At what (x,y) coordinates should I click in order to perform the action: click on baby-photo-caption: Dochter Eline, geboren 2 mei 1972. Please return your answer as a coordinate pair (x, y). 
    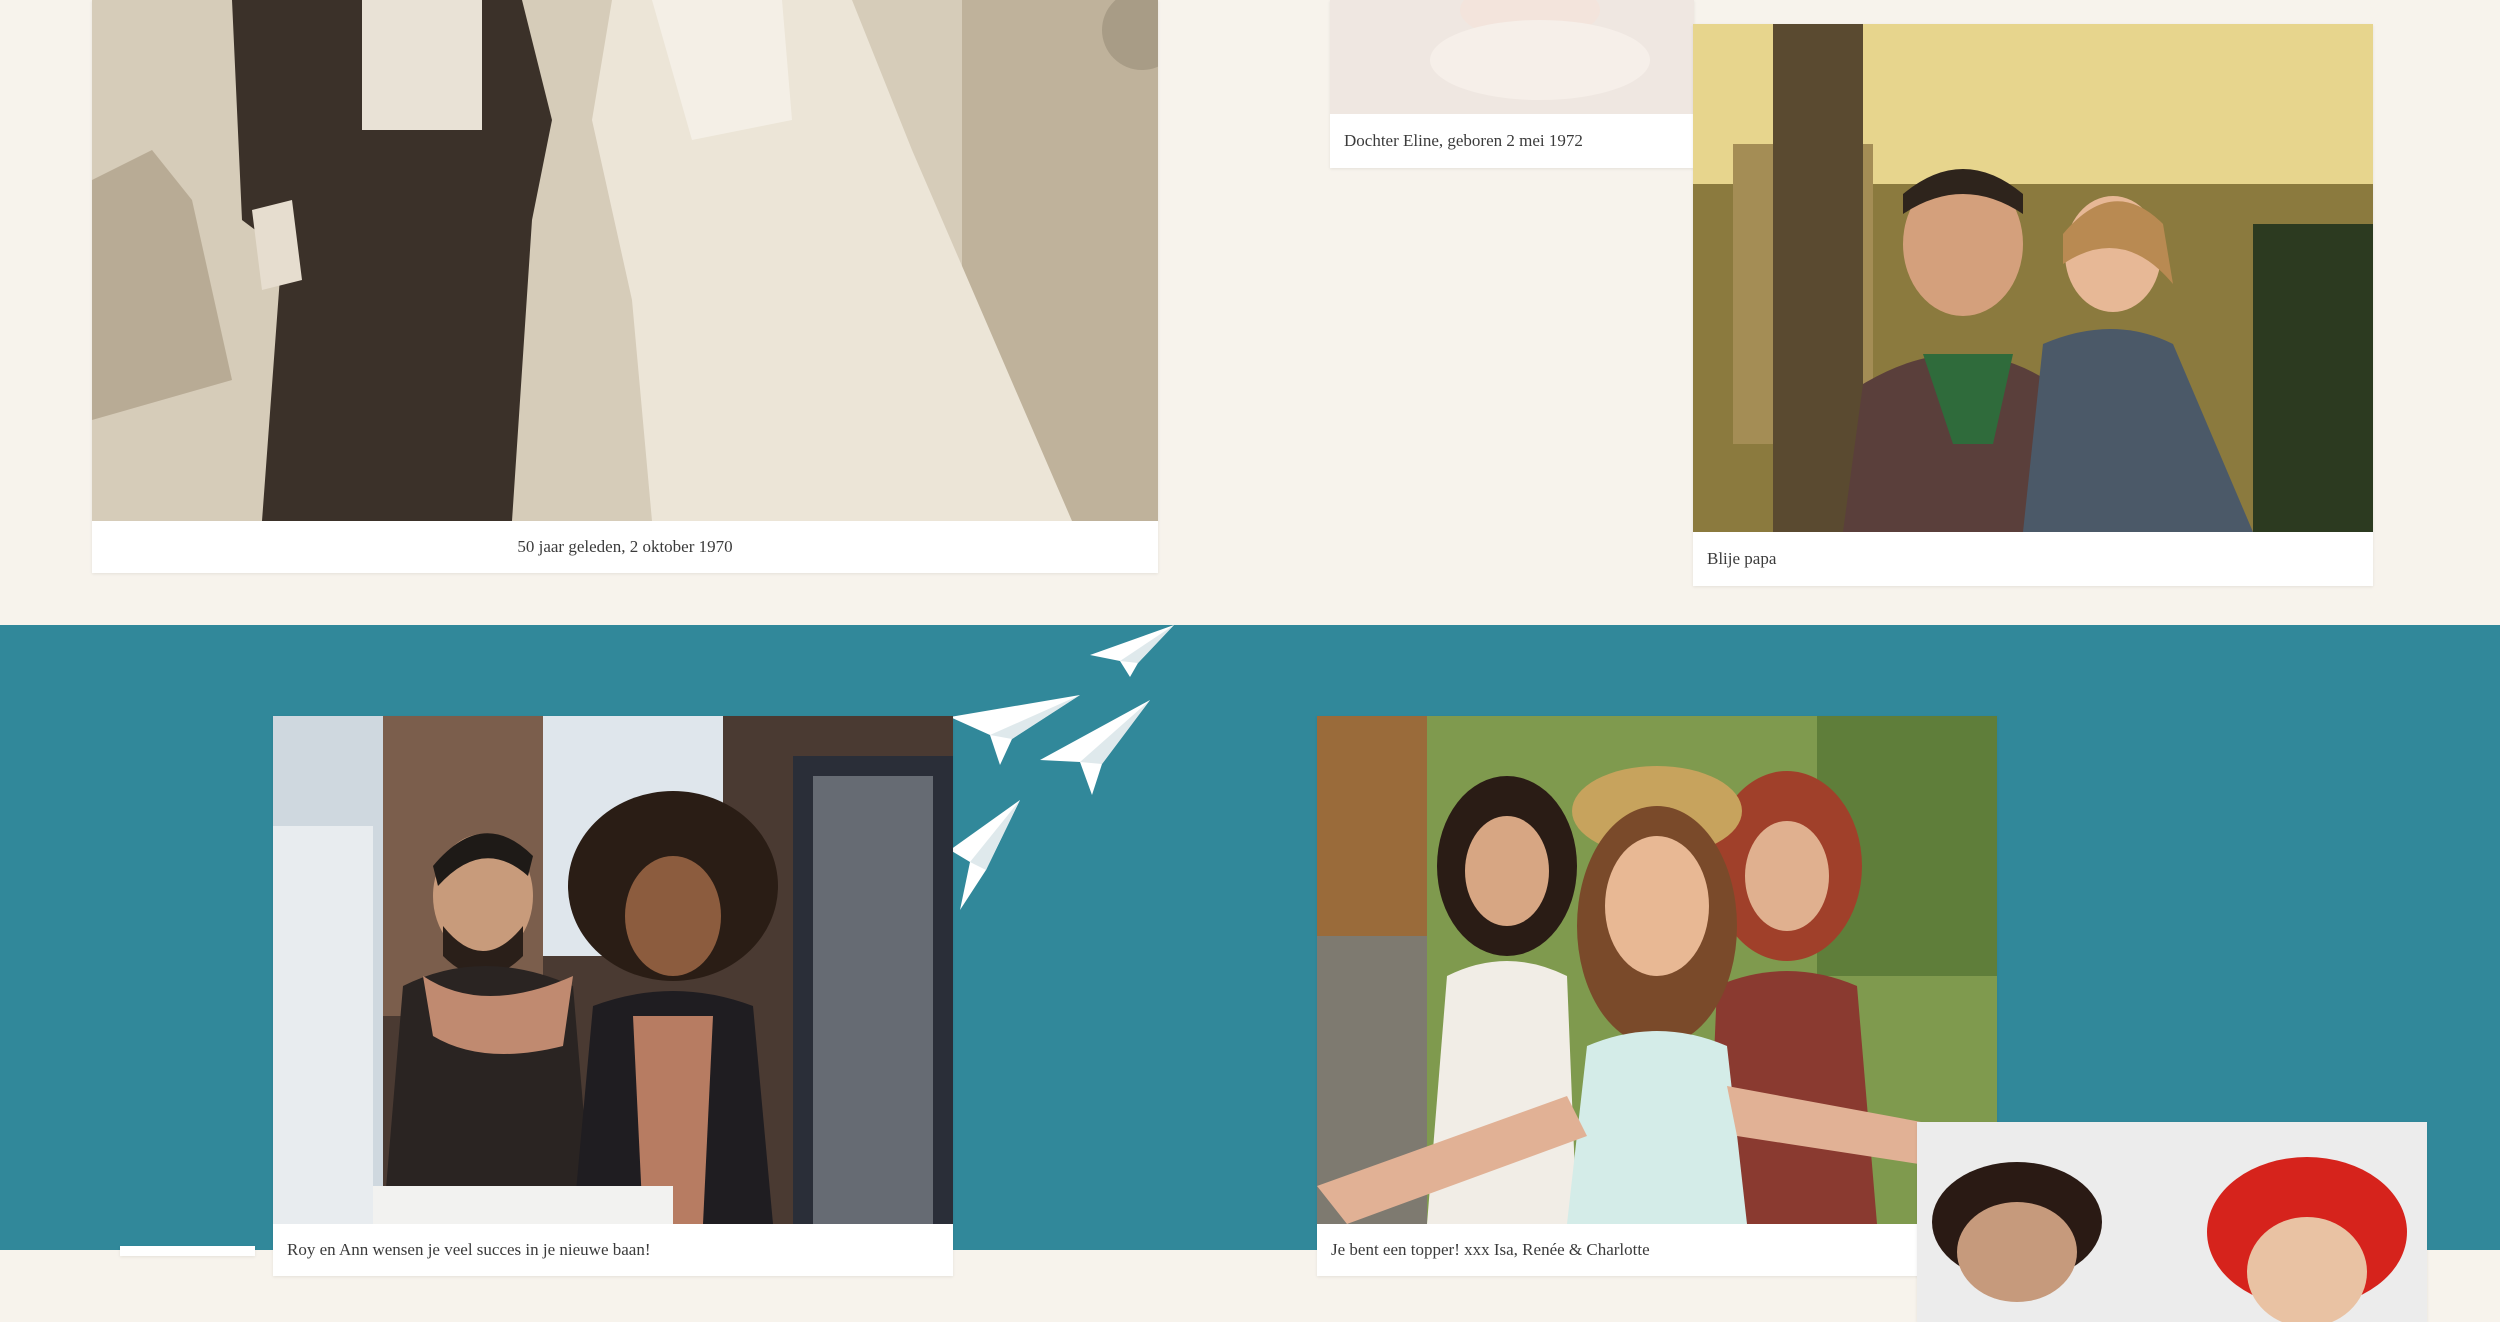
    Looking at the image, I should click on (1463, 140).